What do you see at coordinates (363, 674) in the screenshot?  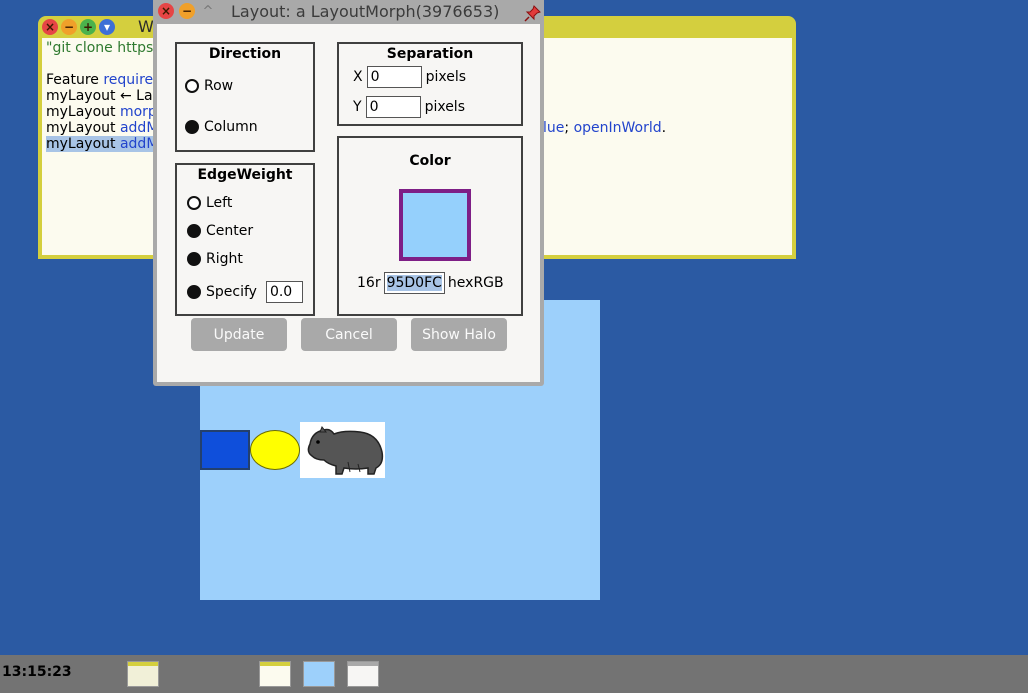 I see `taskbar-thumb-dialog` at bounding box center [363, 674].